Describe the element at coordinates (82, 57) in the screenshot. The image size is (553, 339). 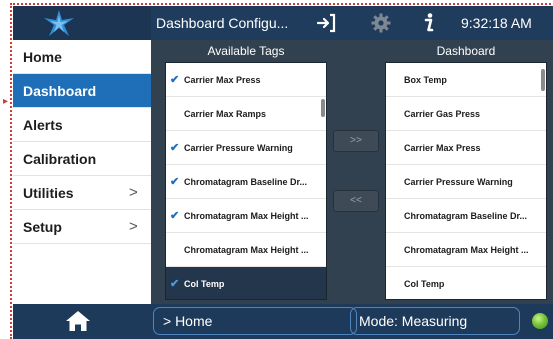
I see `sidebar-item-home: Home` at that location.